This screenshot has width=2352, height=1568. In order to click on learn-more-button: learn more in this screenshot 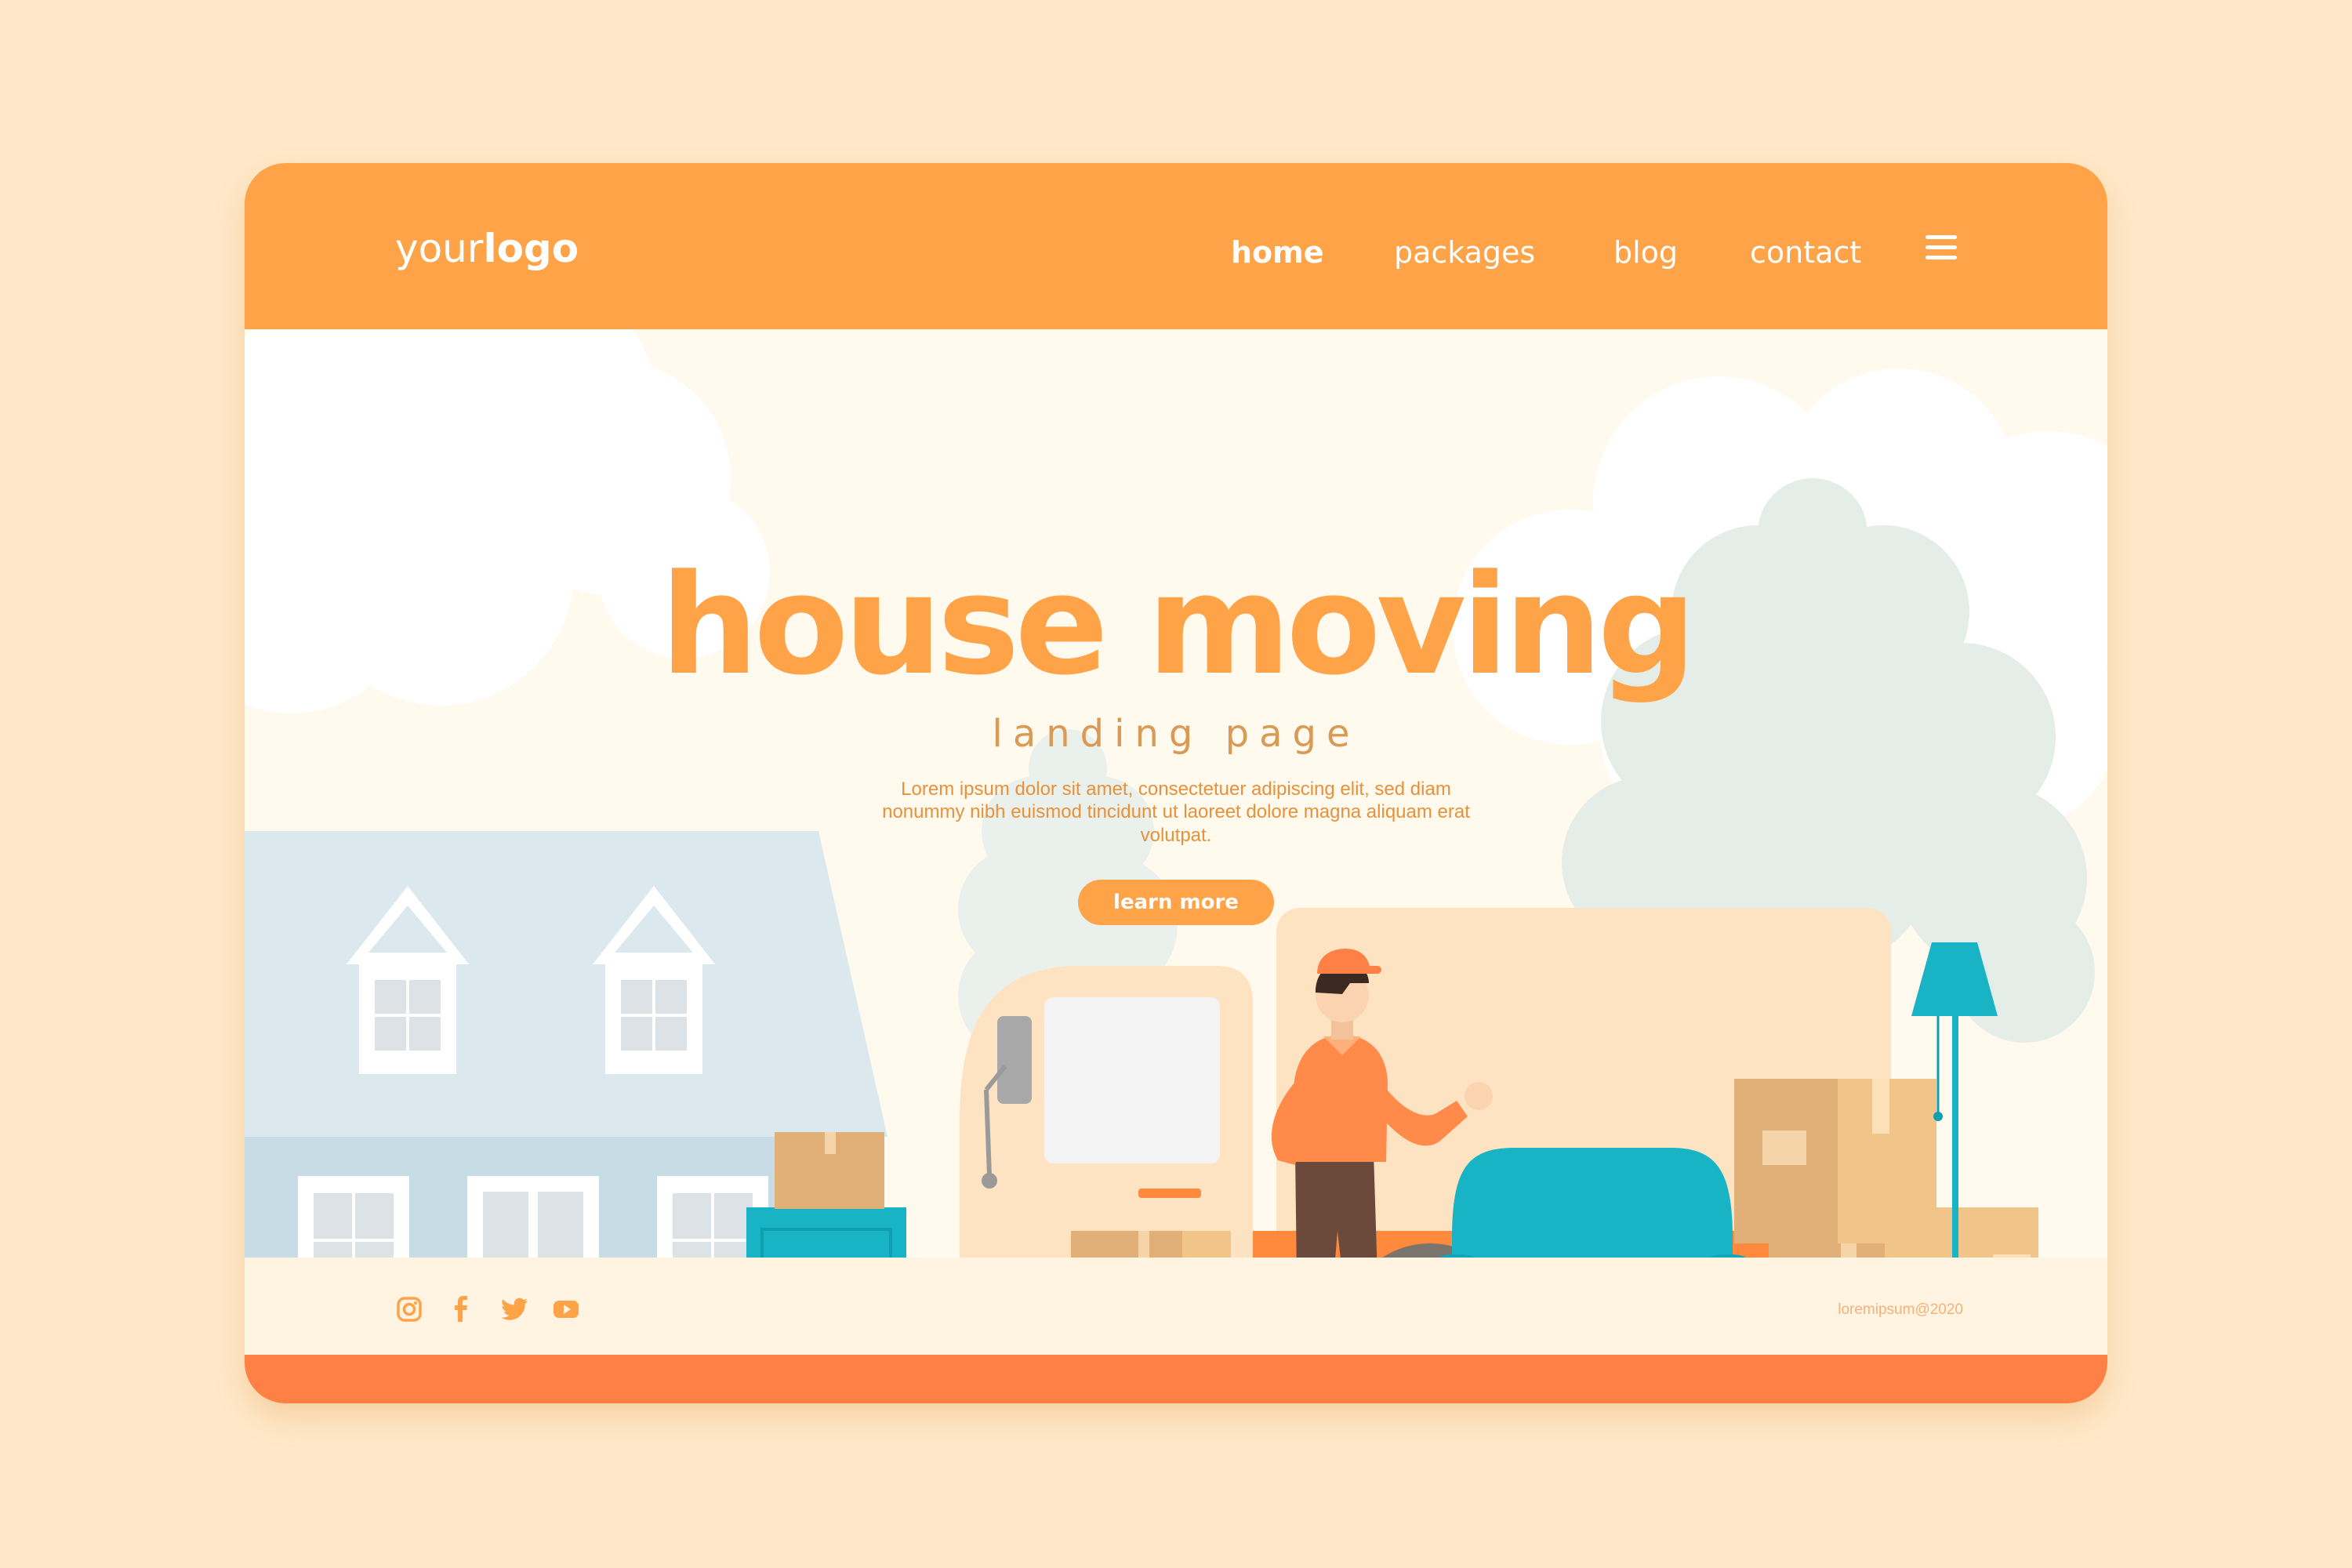, I will do `click(1176, 902)`.